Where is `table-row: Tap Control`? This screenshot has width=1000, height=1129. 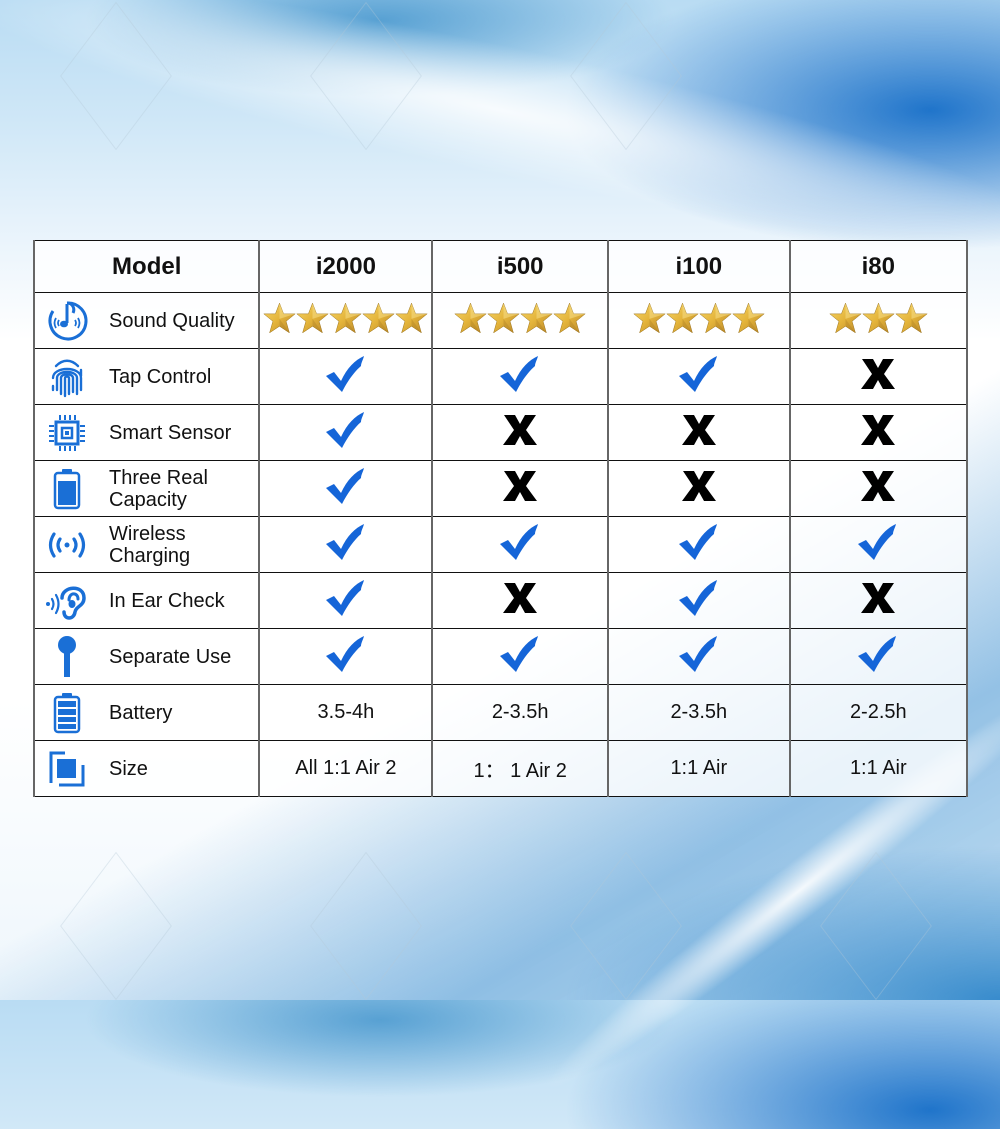
table-row: Tap Control is located at coordinates (500, 376).